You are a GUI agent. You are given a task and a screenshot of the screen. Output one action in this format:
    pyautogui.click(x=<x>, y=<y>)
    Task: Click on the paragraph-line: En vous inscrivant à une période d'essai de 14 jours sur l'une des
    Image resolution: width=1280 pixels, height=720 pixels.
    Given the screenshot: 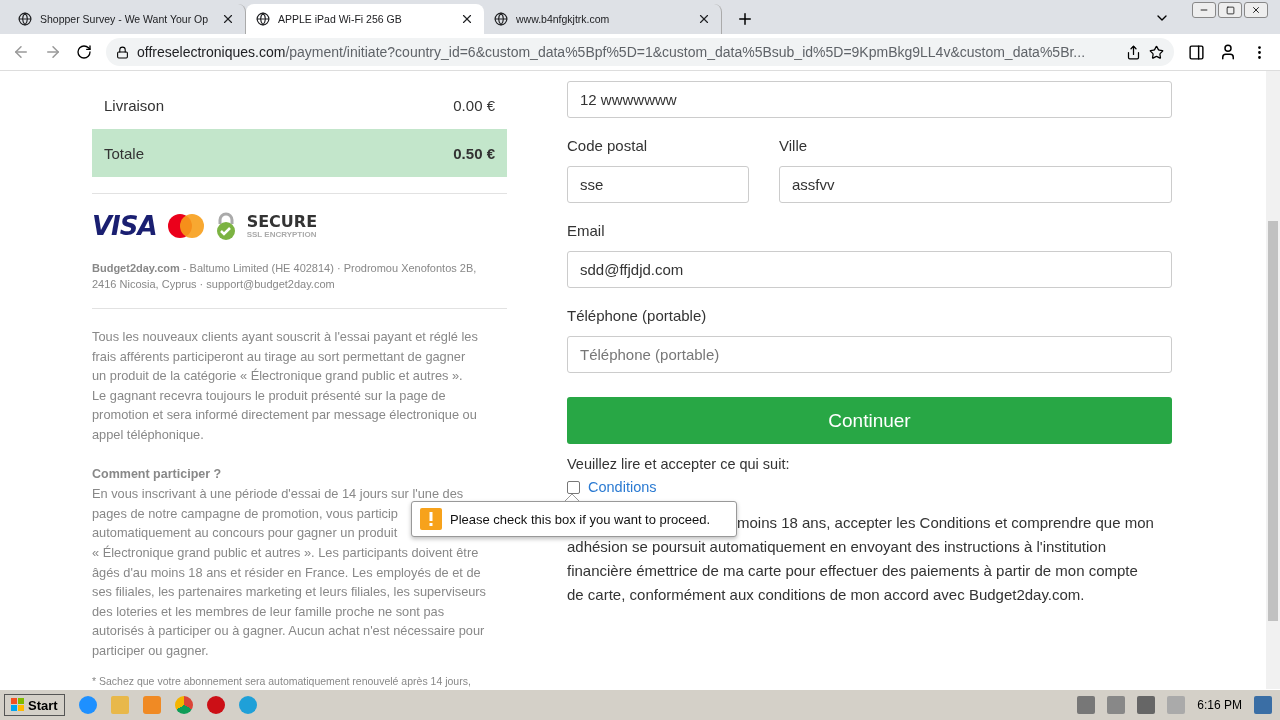 What is the action you would take?
    pyautogui.click(x=278, y=494)
    